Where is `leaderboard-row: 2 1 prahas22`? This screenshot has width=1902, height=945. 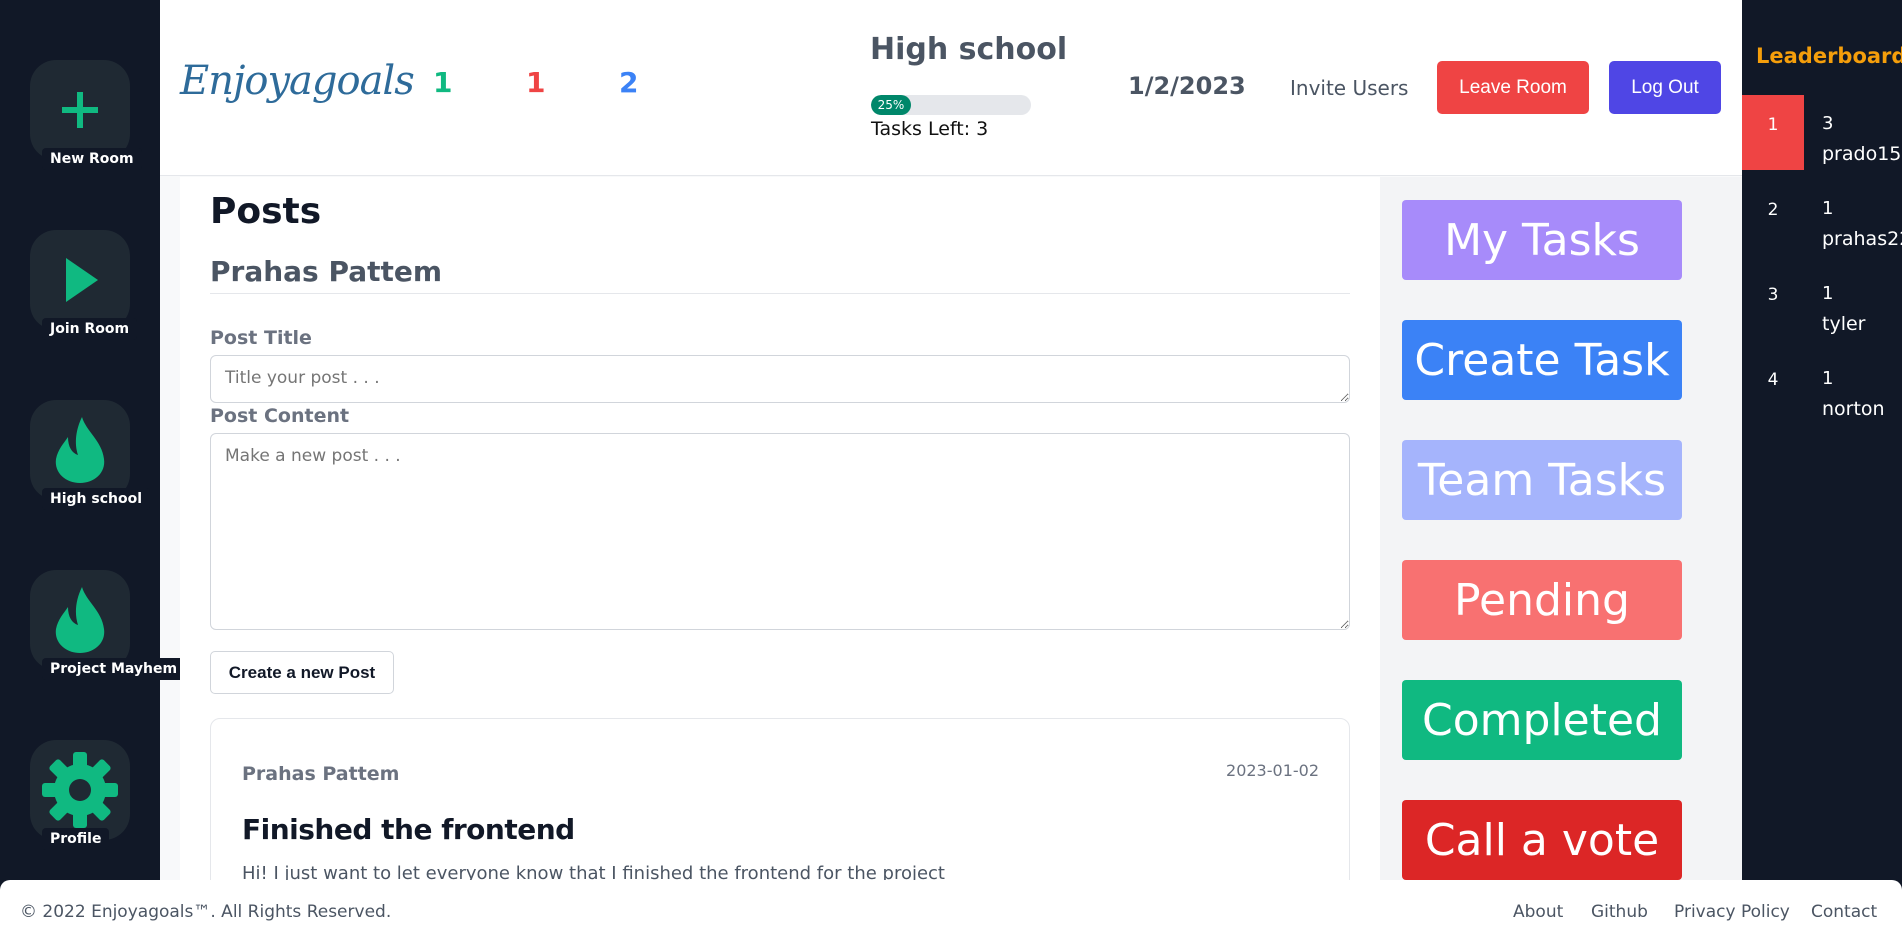 leaderboard-row: 2 1 prahas22 is located at coordinates (1822, 217).